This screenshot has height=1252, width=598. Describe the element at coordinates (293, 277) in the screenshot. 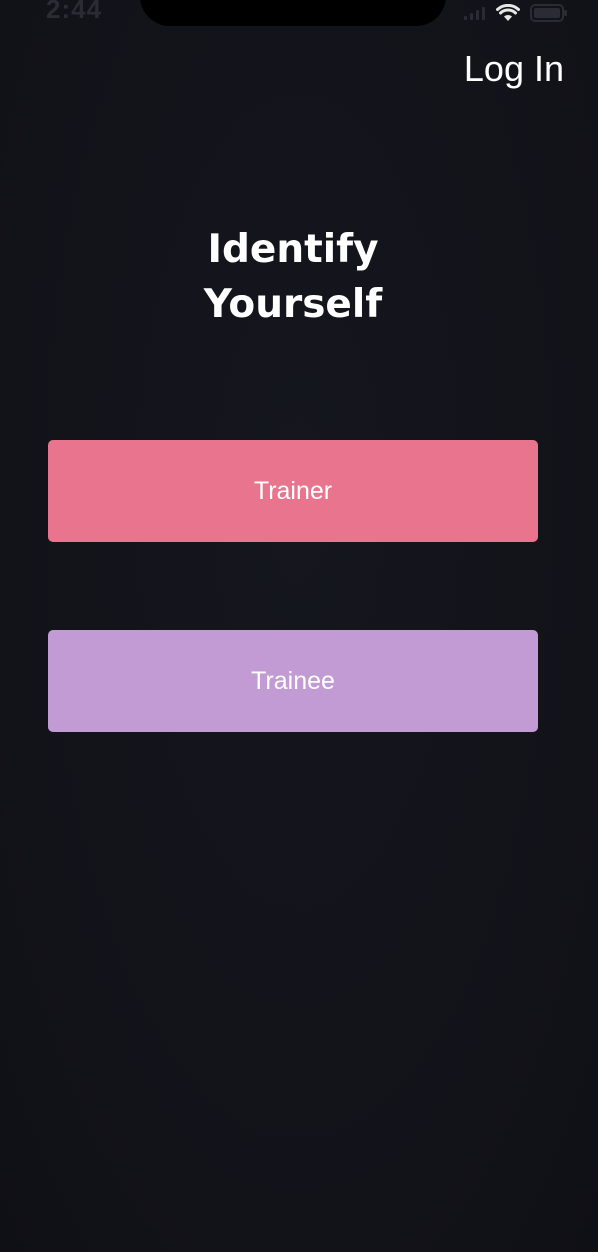

I see `page-title: Identify Yourself` at that location.